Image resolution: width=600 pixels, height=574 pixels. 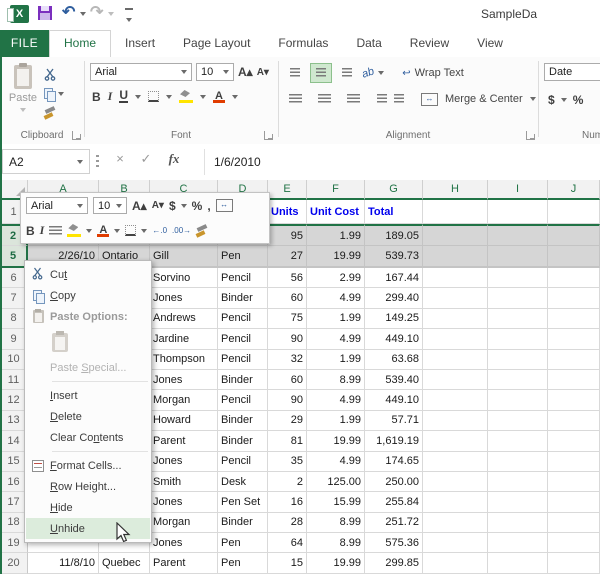 I want to click on cell-C19: Jones, so click(x=184, y=543).